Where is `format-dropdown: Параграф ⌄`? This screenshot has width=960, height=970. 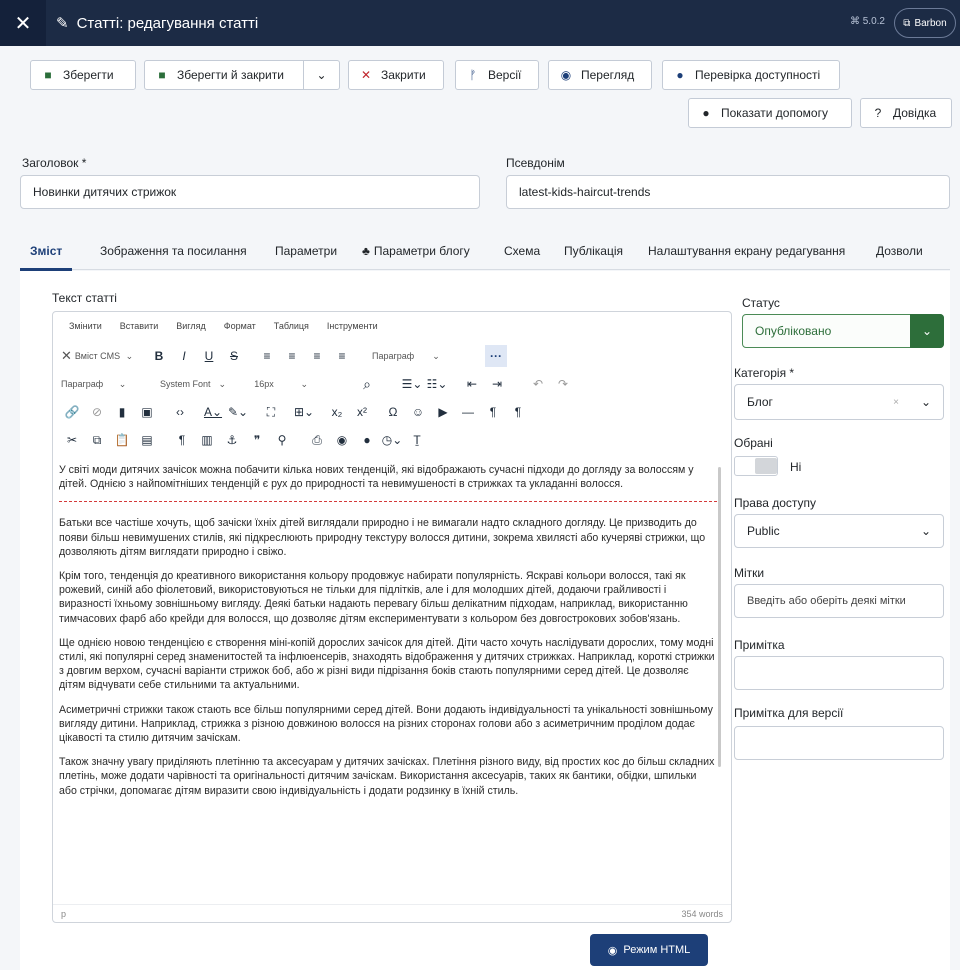 format-dropdown: Параграф ⌄ is located at coordinates (109, 384).